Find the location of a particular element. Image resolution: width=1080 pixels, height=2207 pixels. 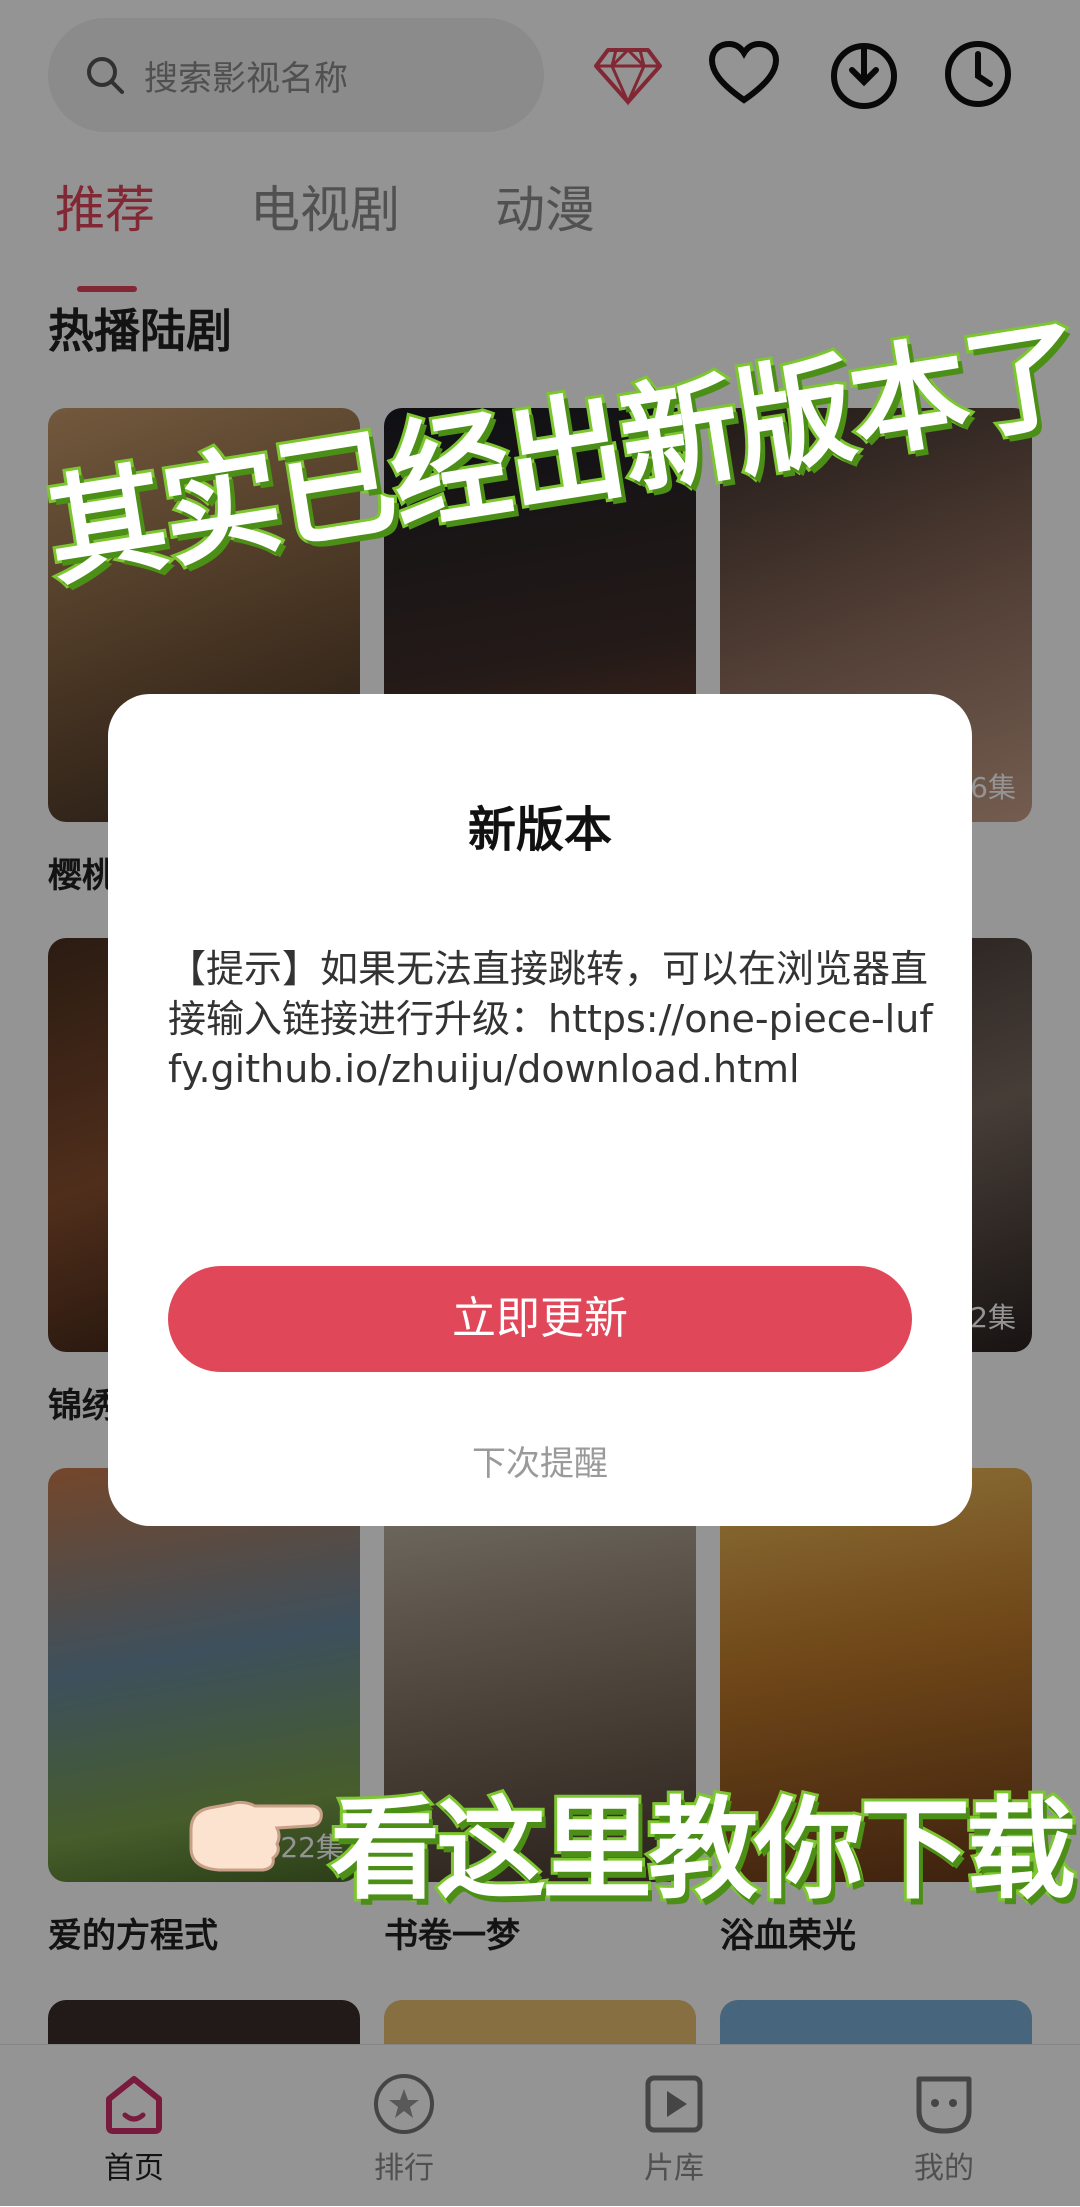

pointing-hand-icon is located at coordinates (256, 1836).